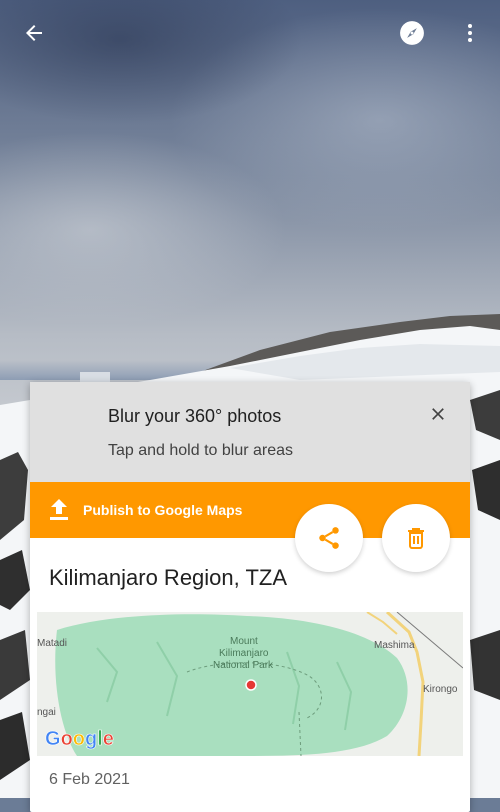 This screenshot has height=812, width=500. I want to click on share-icon, so click(329, 538).